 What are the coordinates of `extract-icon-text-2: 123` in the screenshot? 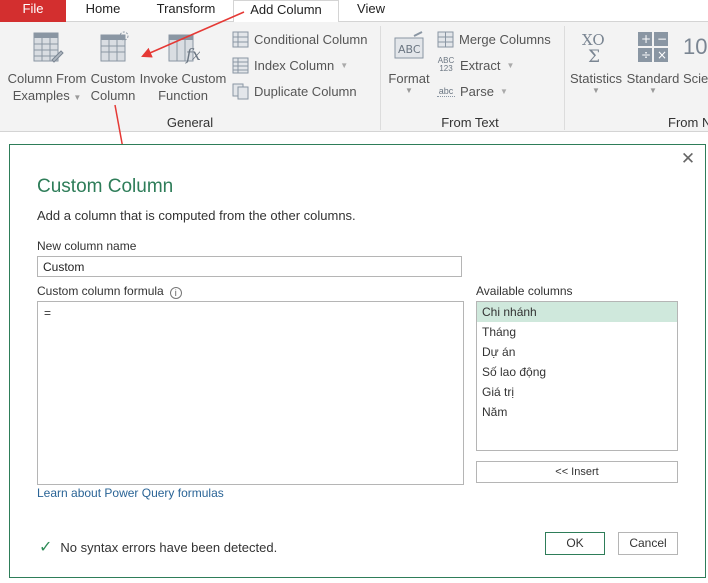 It's located at (446, 68).